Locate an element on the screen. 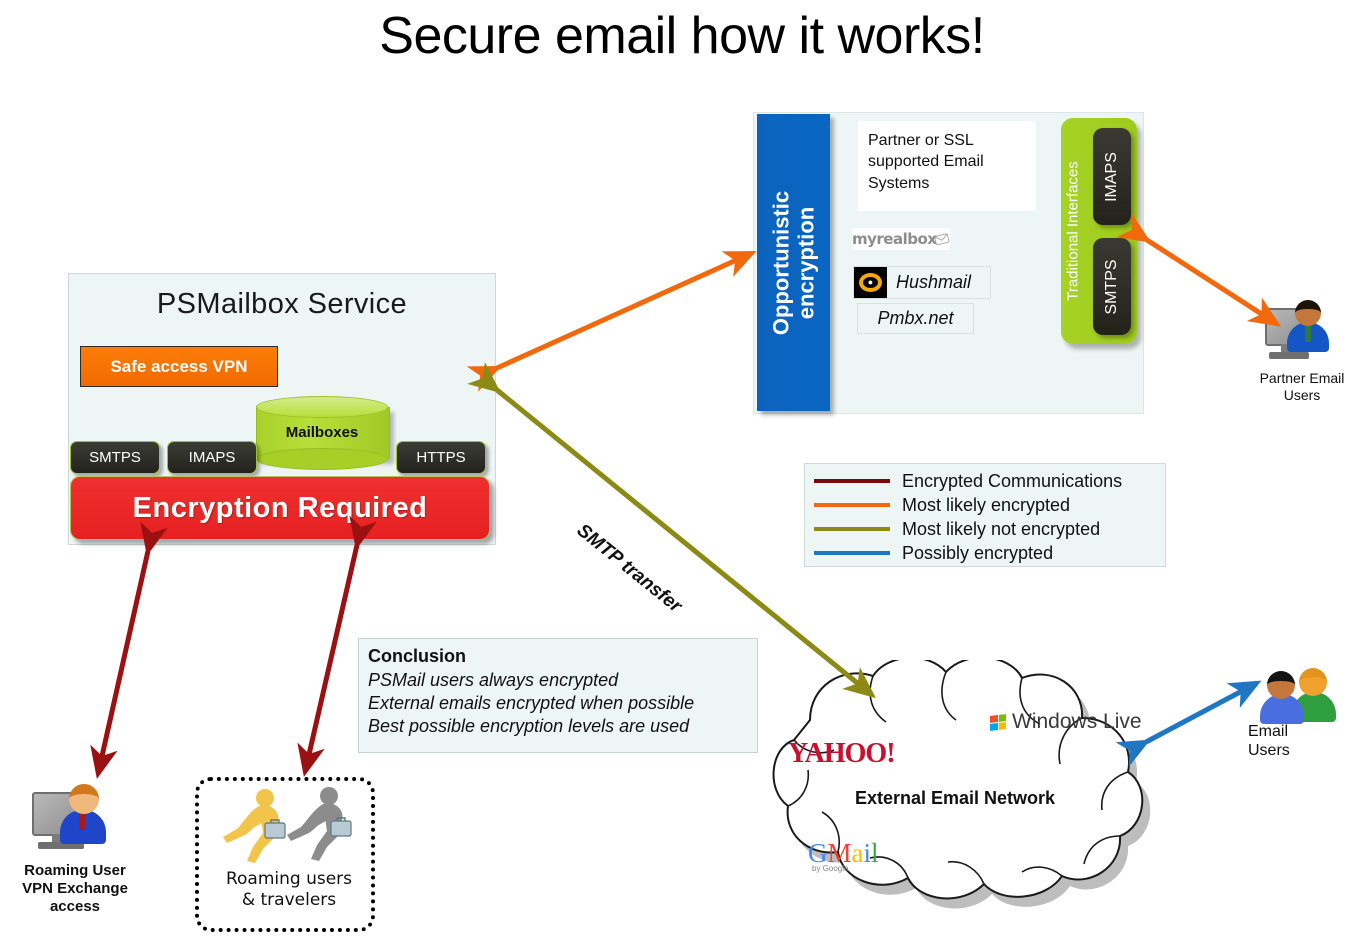  email-users-label: Email Users is located at coordinates (1306, 741).